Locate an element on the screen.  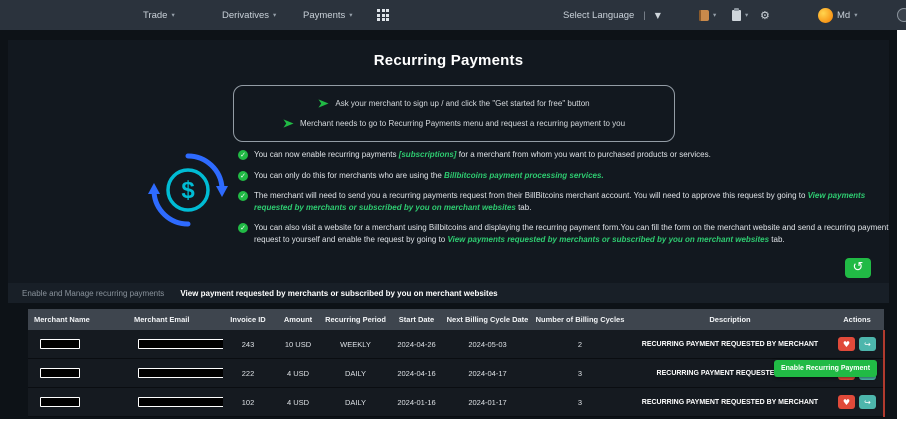
header-actions: Actions is located at coordinates (857, 319).